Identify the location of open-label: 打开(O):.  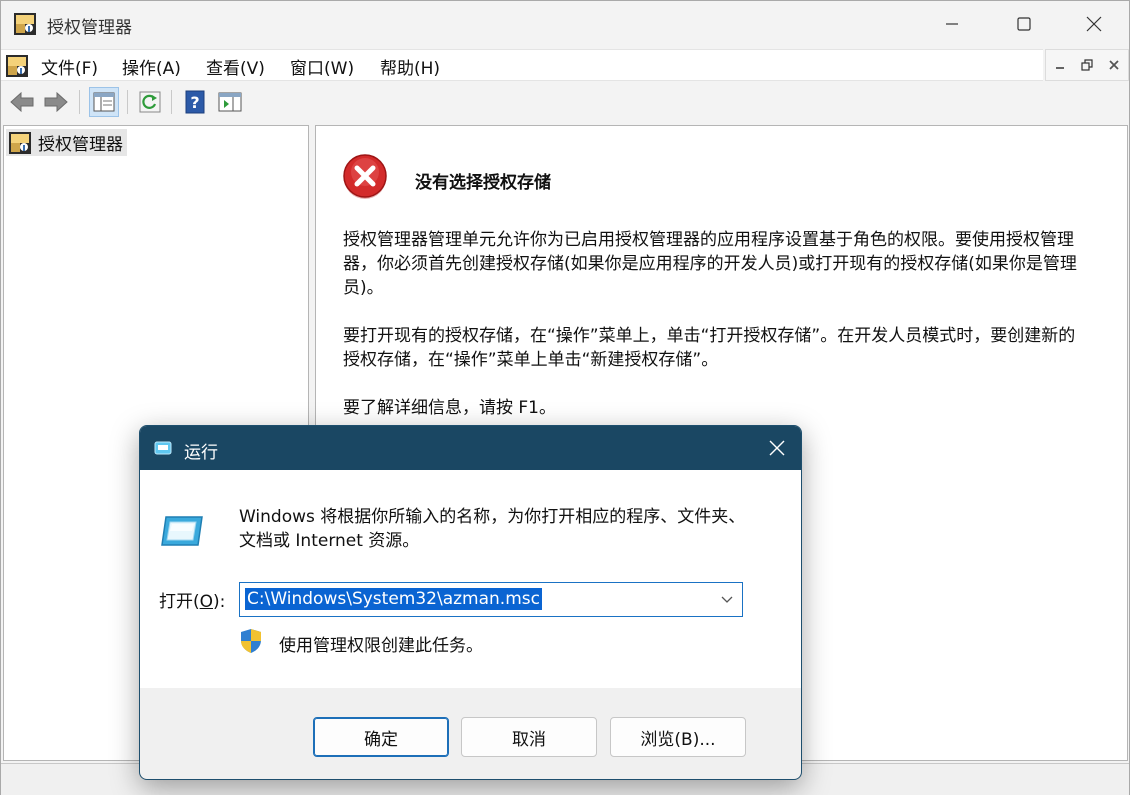
(192, 602).